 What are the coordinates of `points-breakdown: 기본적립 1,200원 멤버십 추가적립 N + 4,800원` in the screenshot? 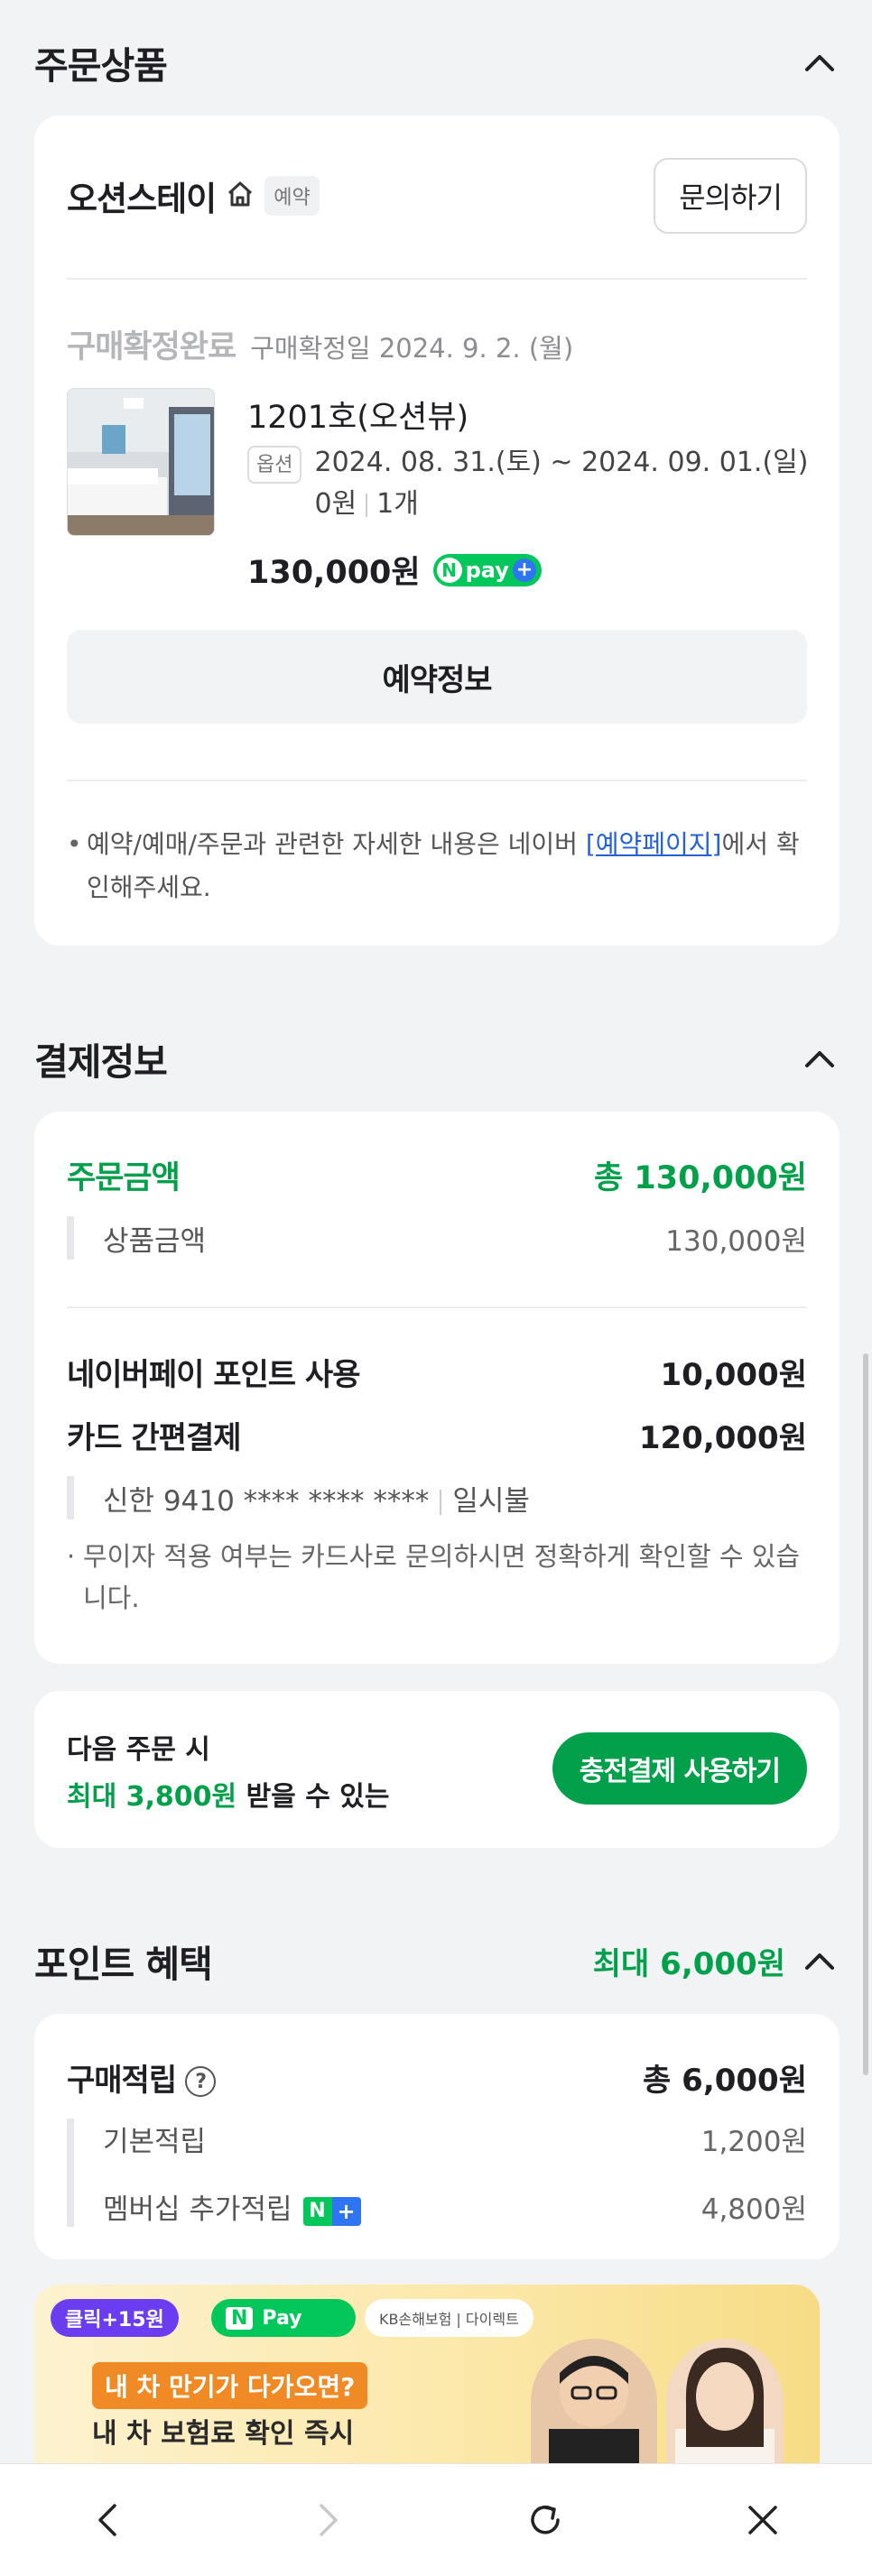 It's located at (437, 2173).